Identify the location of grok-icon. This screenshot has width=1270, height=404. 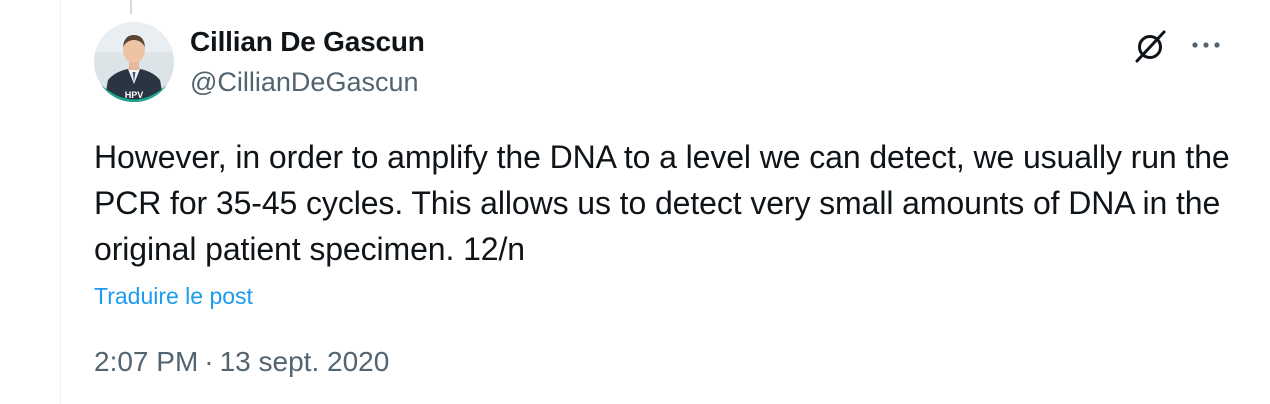
(1151, 46).